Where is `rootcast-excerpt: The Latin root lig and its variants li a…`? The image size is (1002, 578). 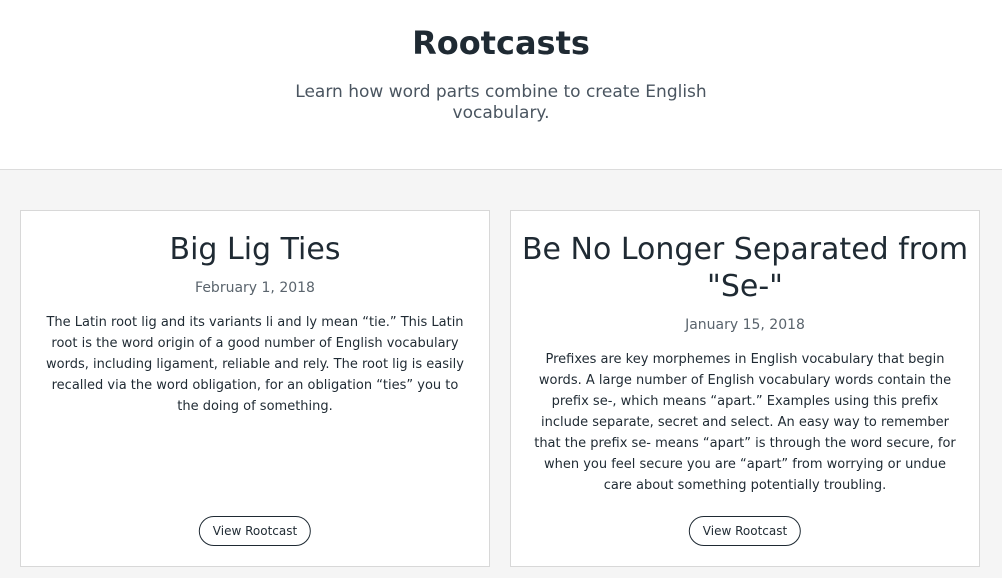
rootcast-excerpt: The Latin root lig and its variants li a… is located at coordinates (255, 364).